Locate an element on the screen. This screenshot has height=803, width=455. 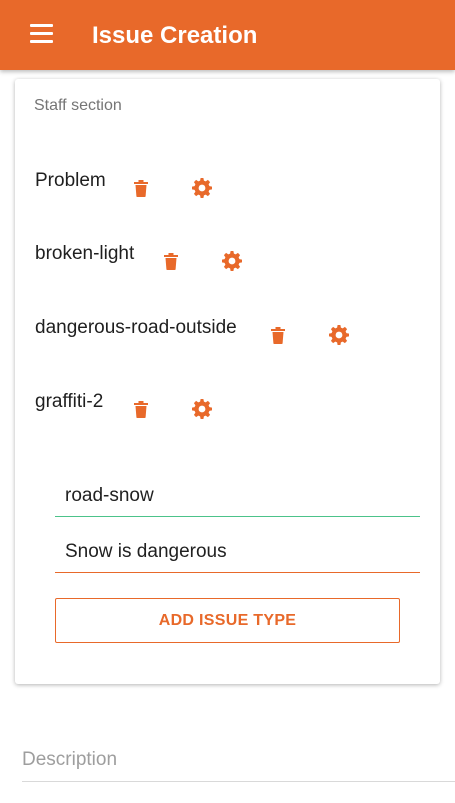
issue-type-label: broken-light is located at coordinates (85, 253).